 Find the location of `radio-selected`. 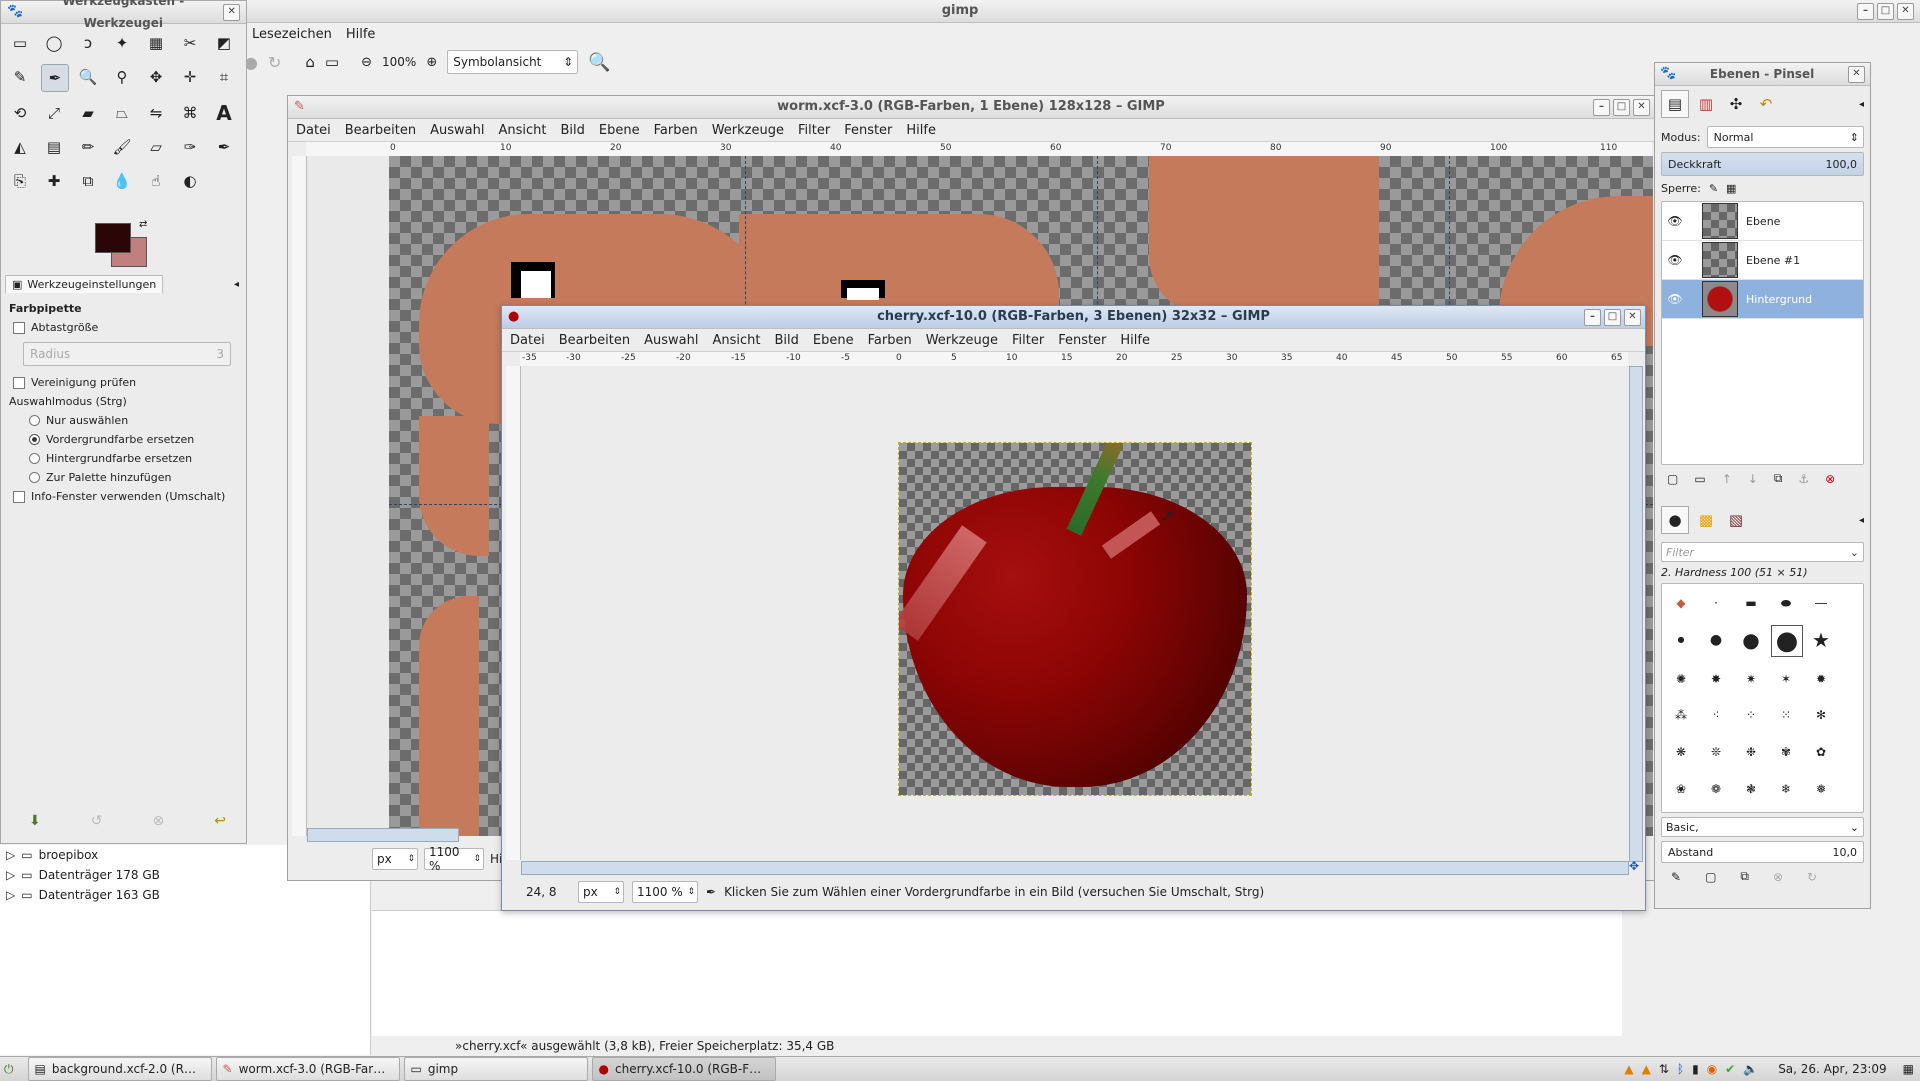

radio-selected is located at coordinates (34, 439).